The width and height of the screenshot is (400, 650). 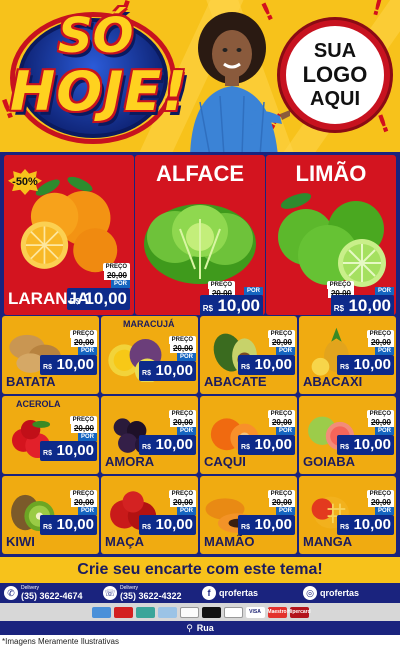 What do you see at coordinates (200, 173) in the screenshot?
I see `product-name: ALFACE` at bounding box center [200, 173].